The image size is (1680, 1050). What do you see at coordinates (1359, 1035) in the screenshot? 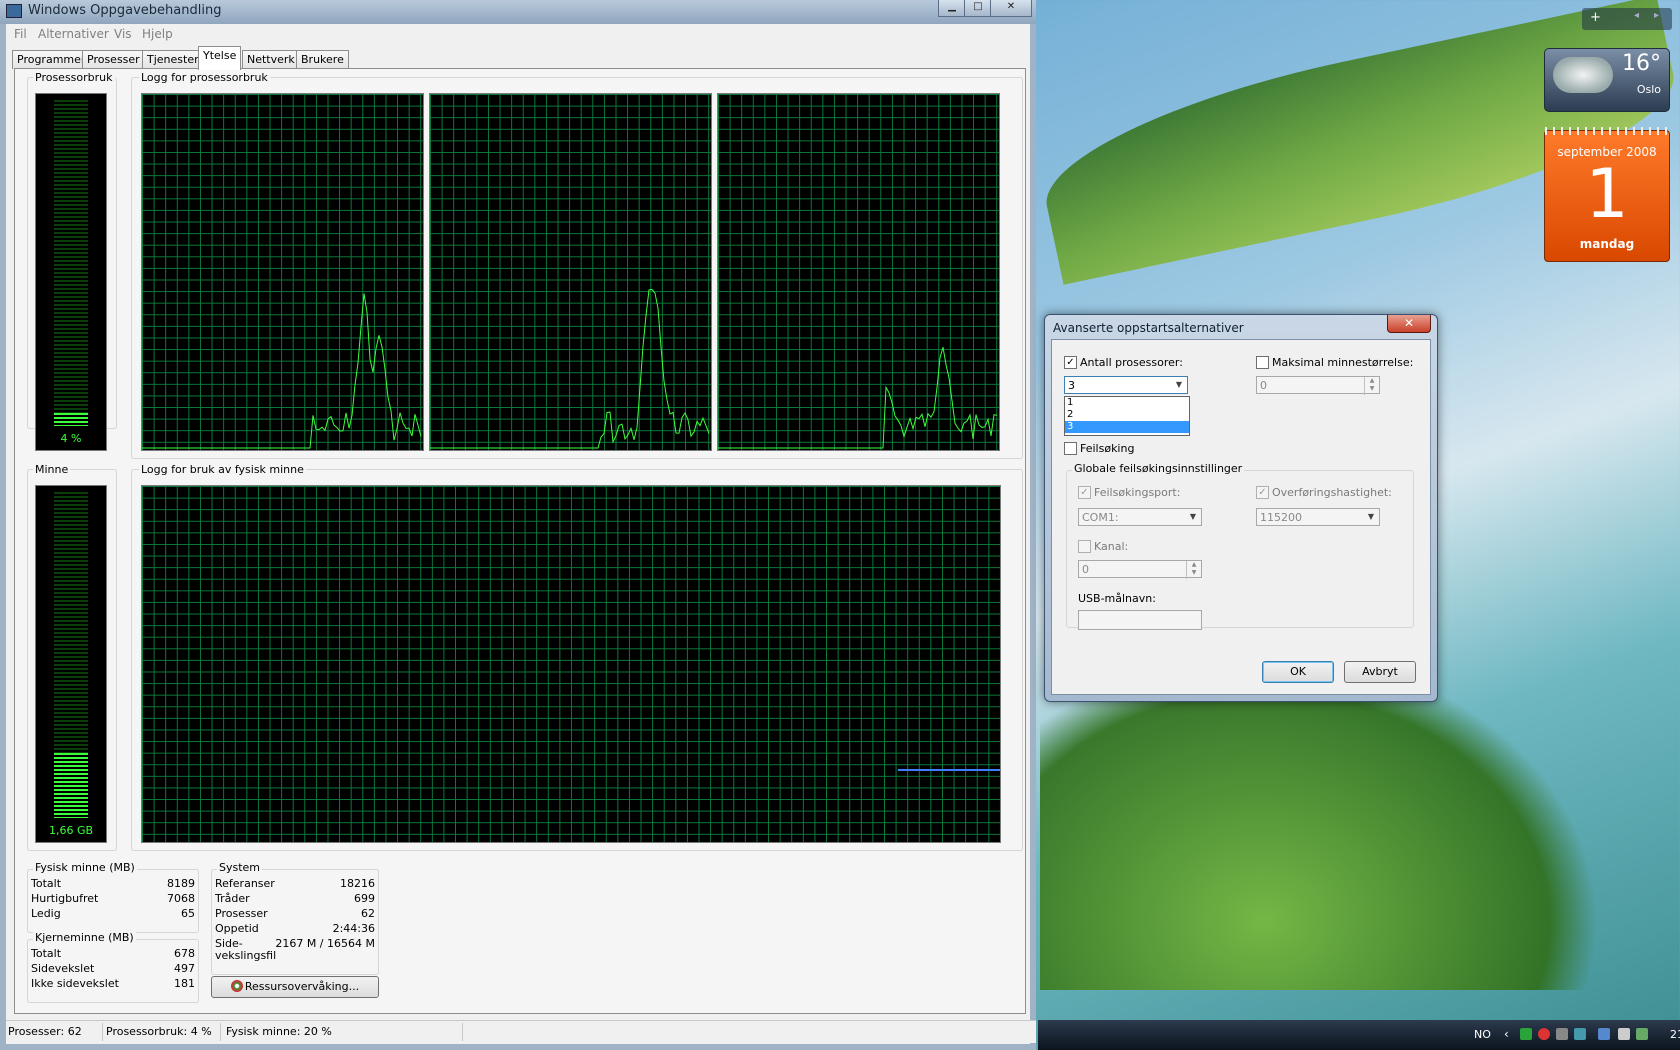
I see `taskbar: NO ‹ 21:44` at bounding box center [1359, 1035].